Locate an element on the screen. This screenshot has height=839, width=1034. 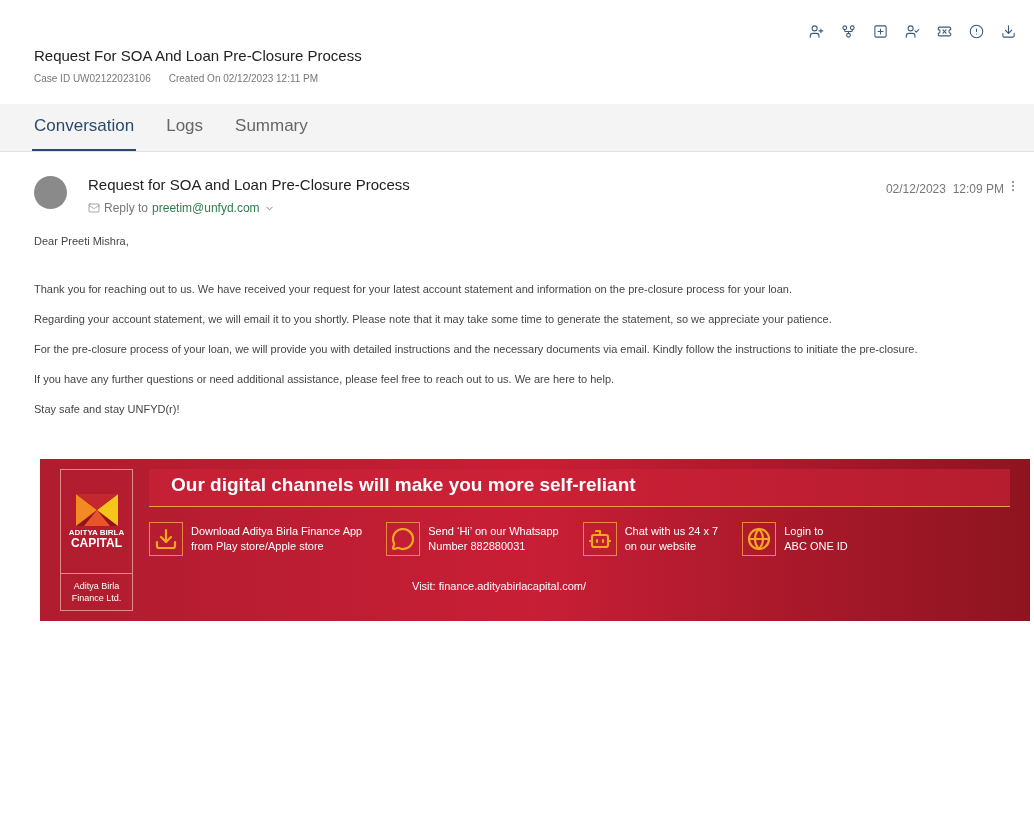
banner-text: Chat with us 24 x 7 is located at coordinates (671, 531).